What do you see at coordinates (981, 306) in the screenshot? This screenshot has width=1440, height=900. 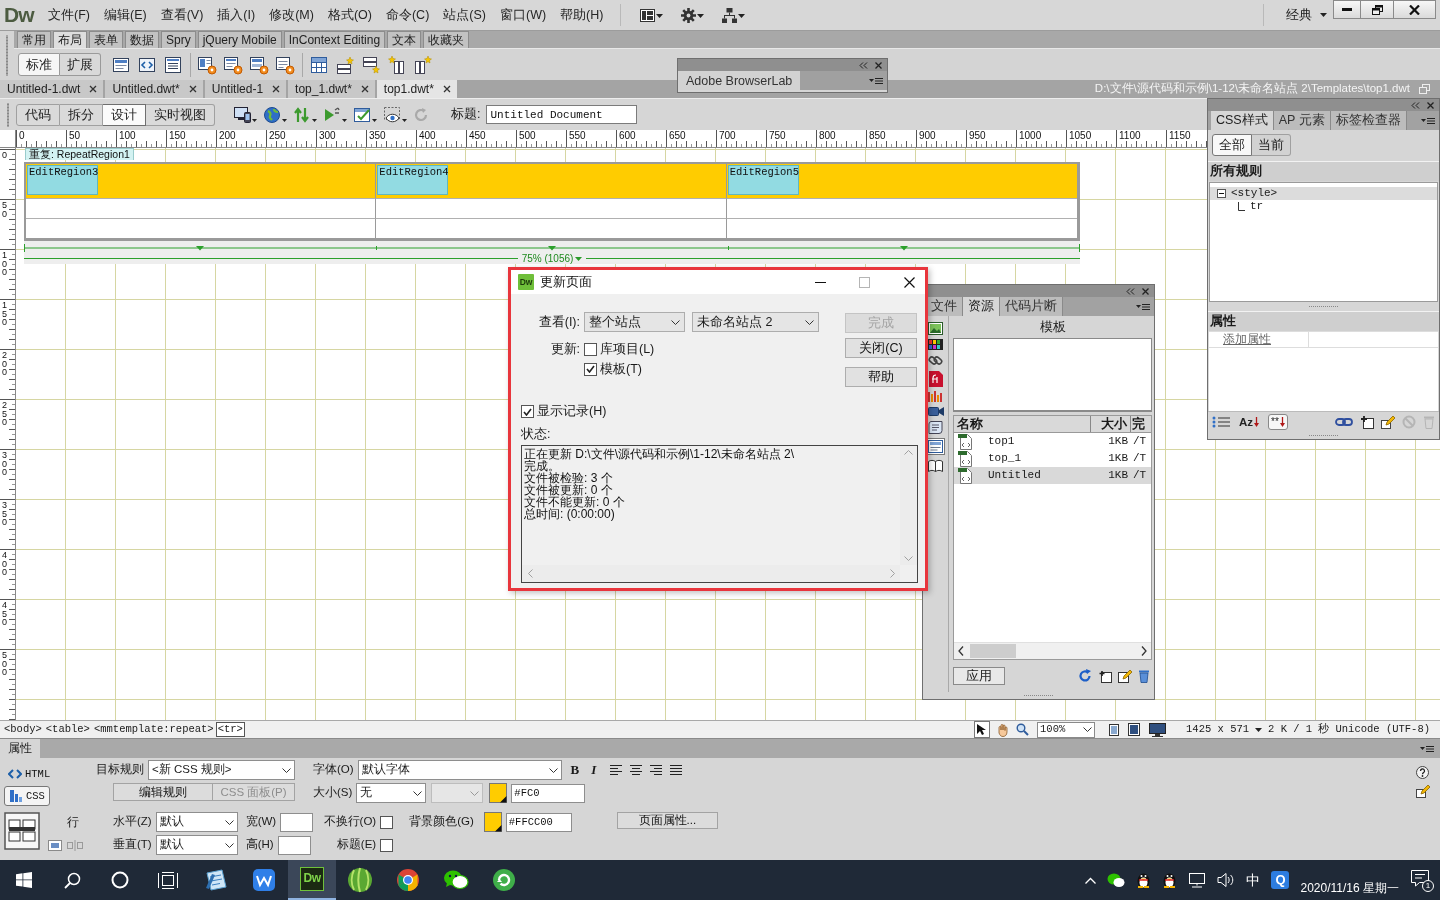 I see `panel-tab: 资源` at bounding box center [981, 306].